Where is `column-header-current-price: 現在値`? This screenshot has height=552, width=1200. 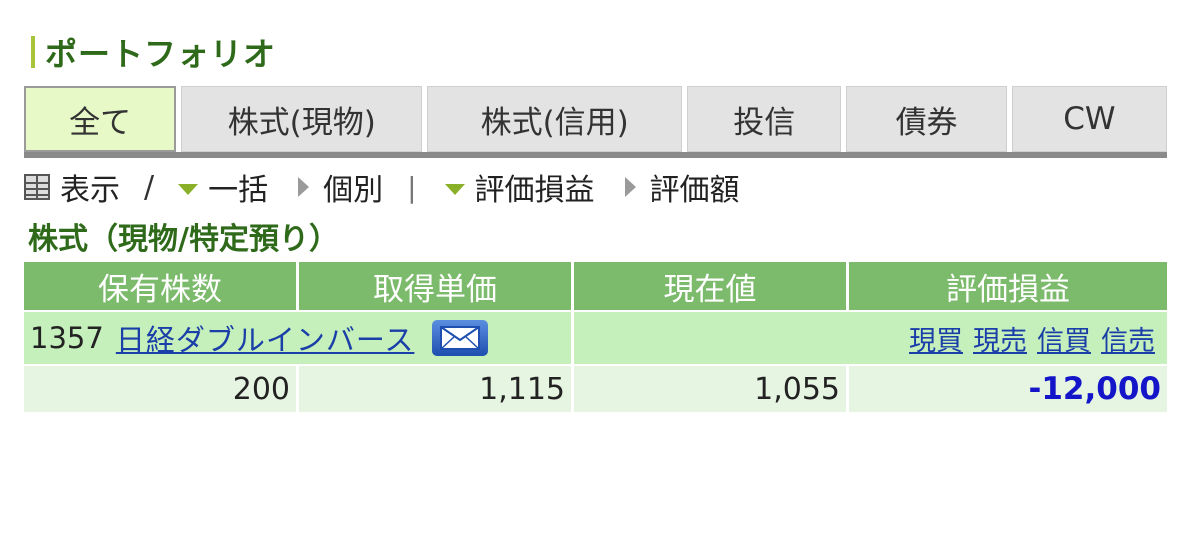 column-header-current-price: 現在値 is located at coordinates (711, 286).